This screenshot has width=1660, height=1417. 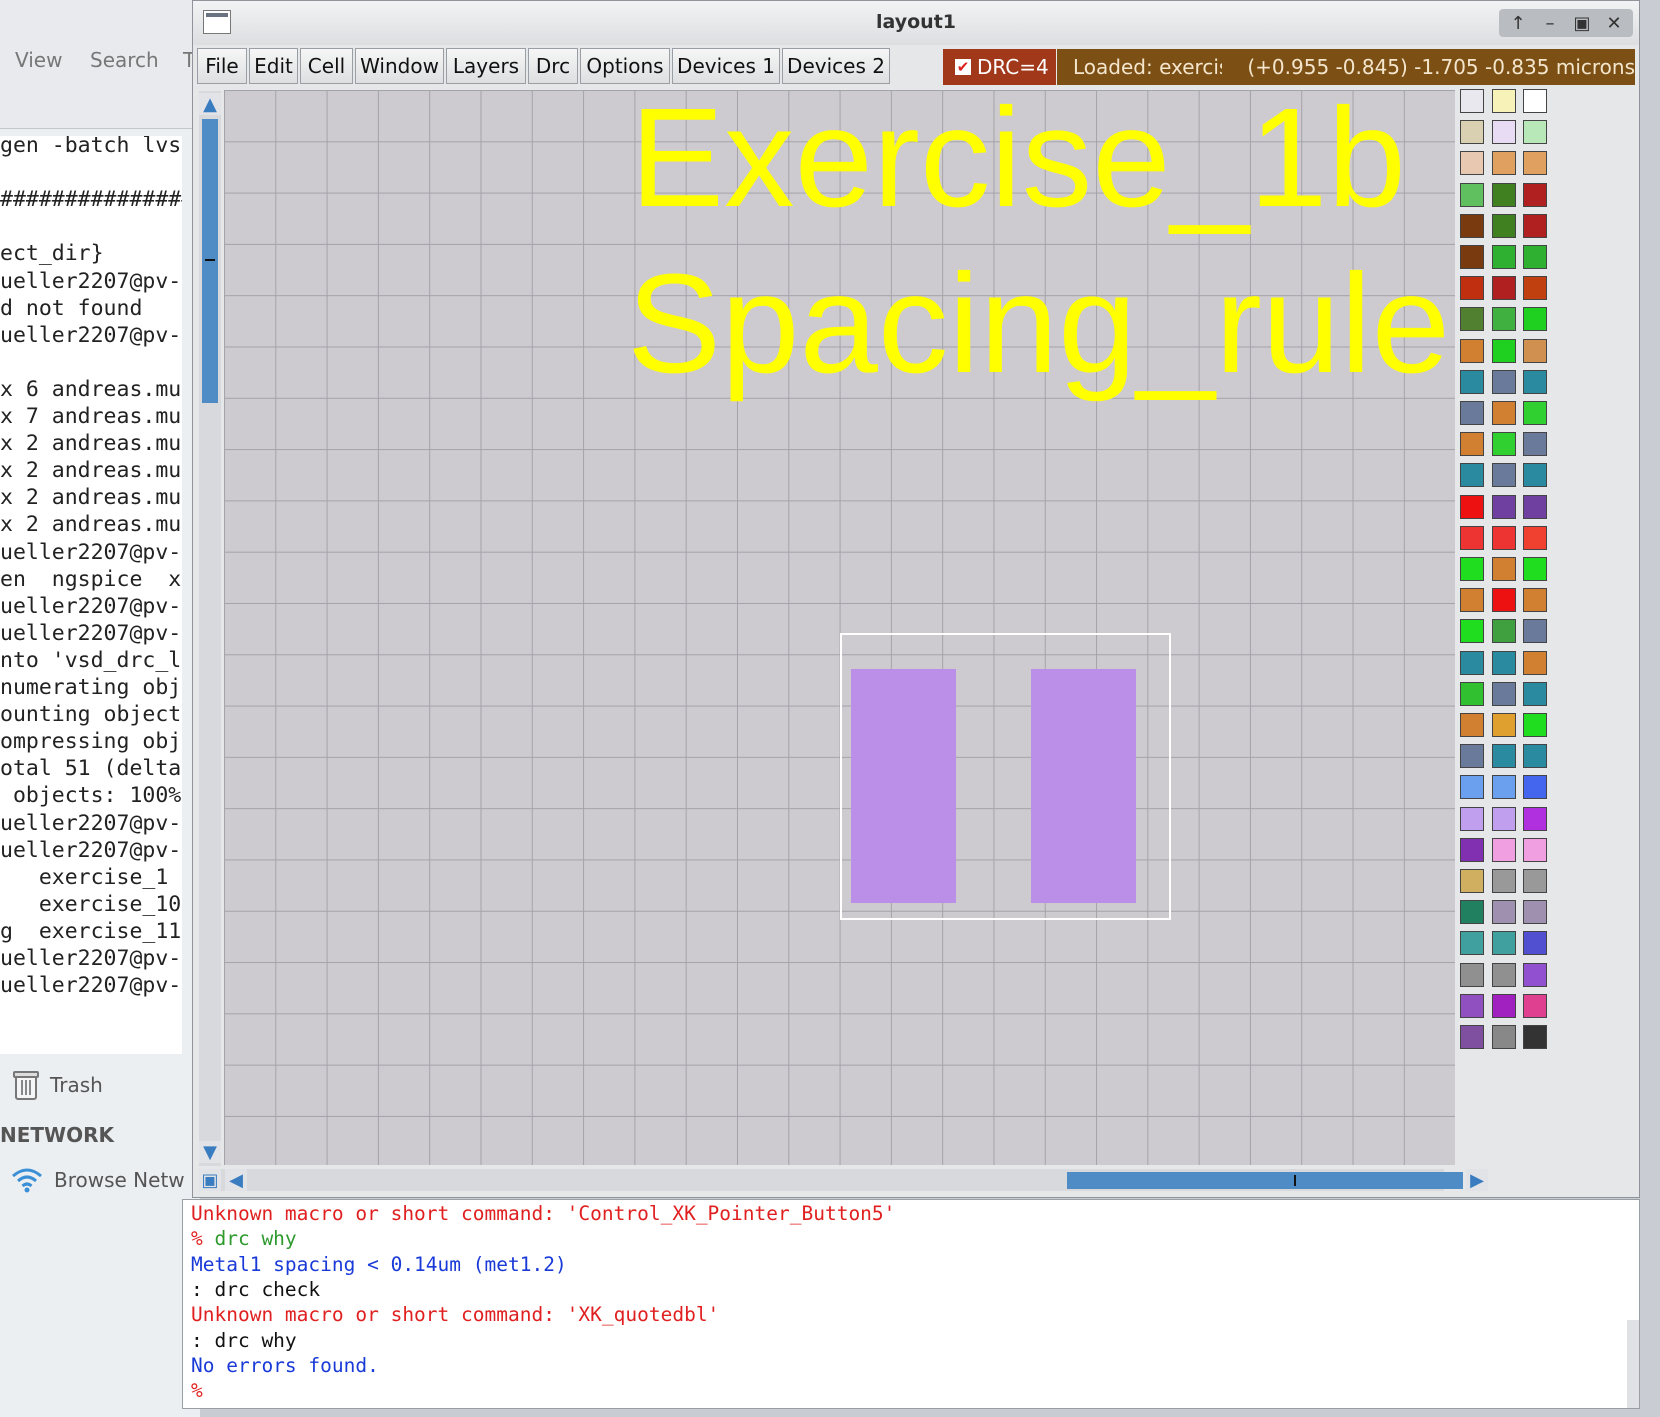 What do you see at coordinates (210, 1180) in the screenshot?
I see `zoom-box-icon: ▣` at bounding box center [210, 1180].